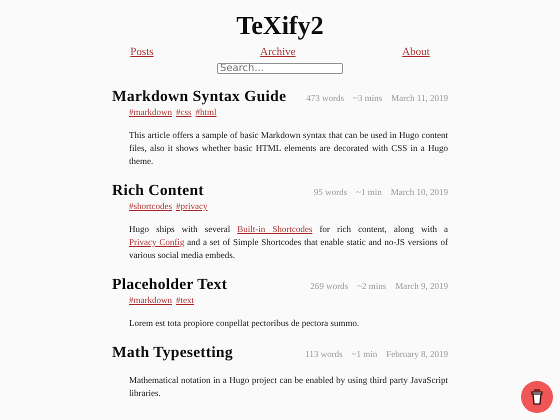 The image size is (560, 420). I want to click on word-count: 95 words, so click(331, 192).